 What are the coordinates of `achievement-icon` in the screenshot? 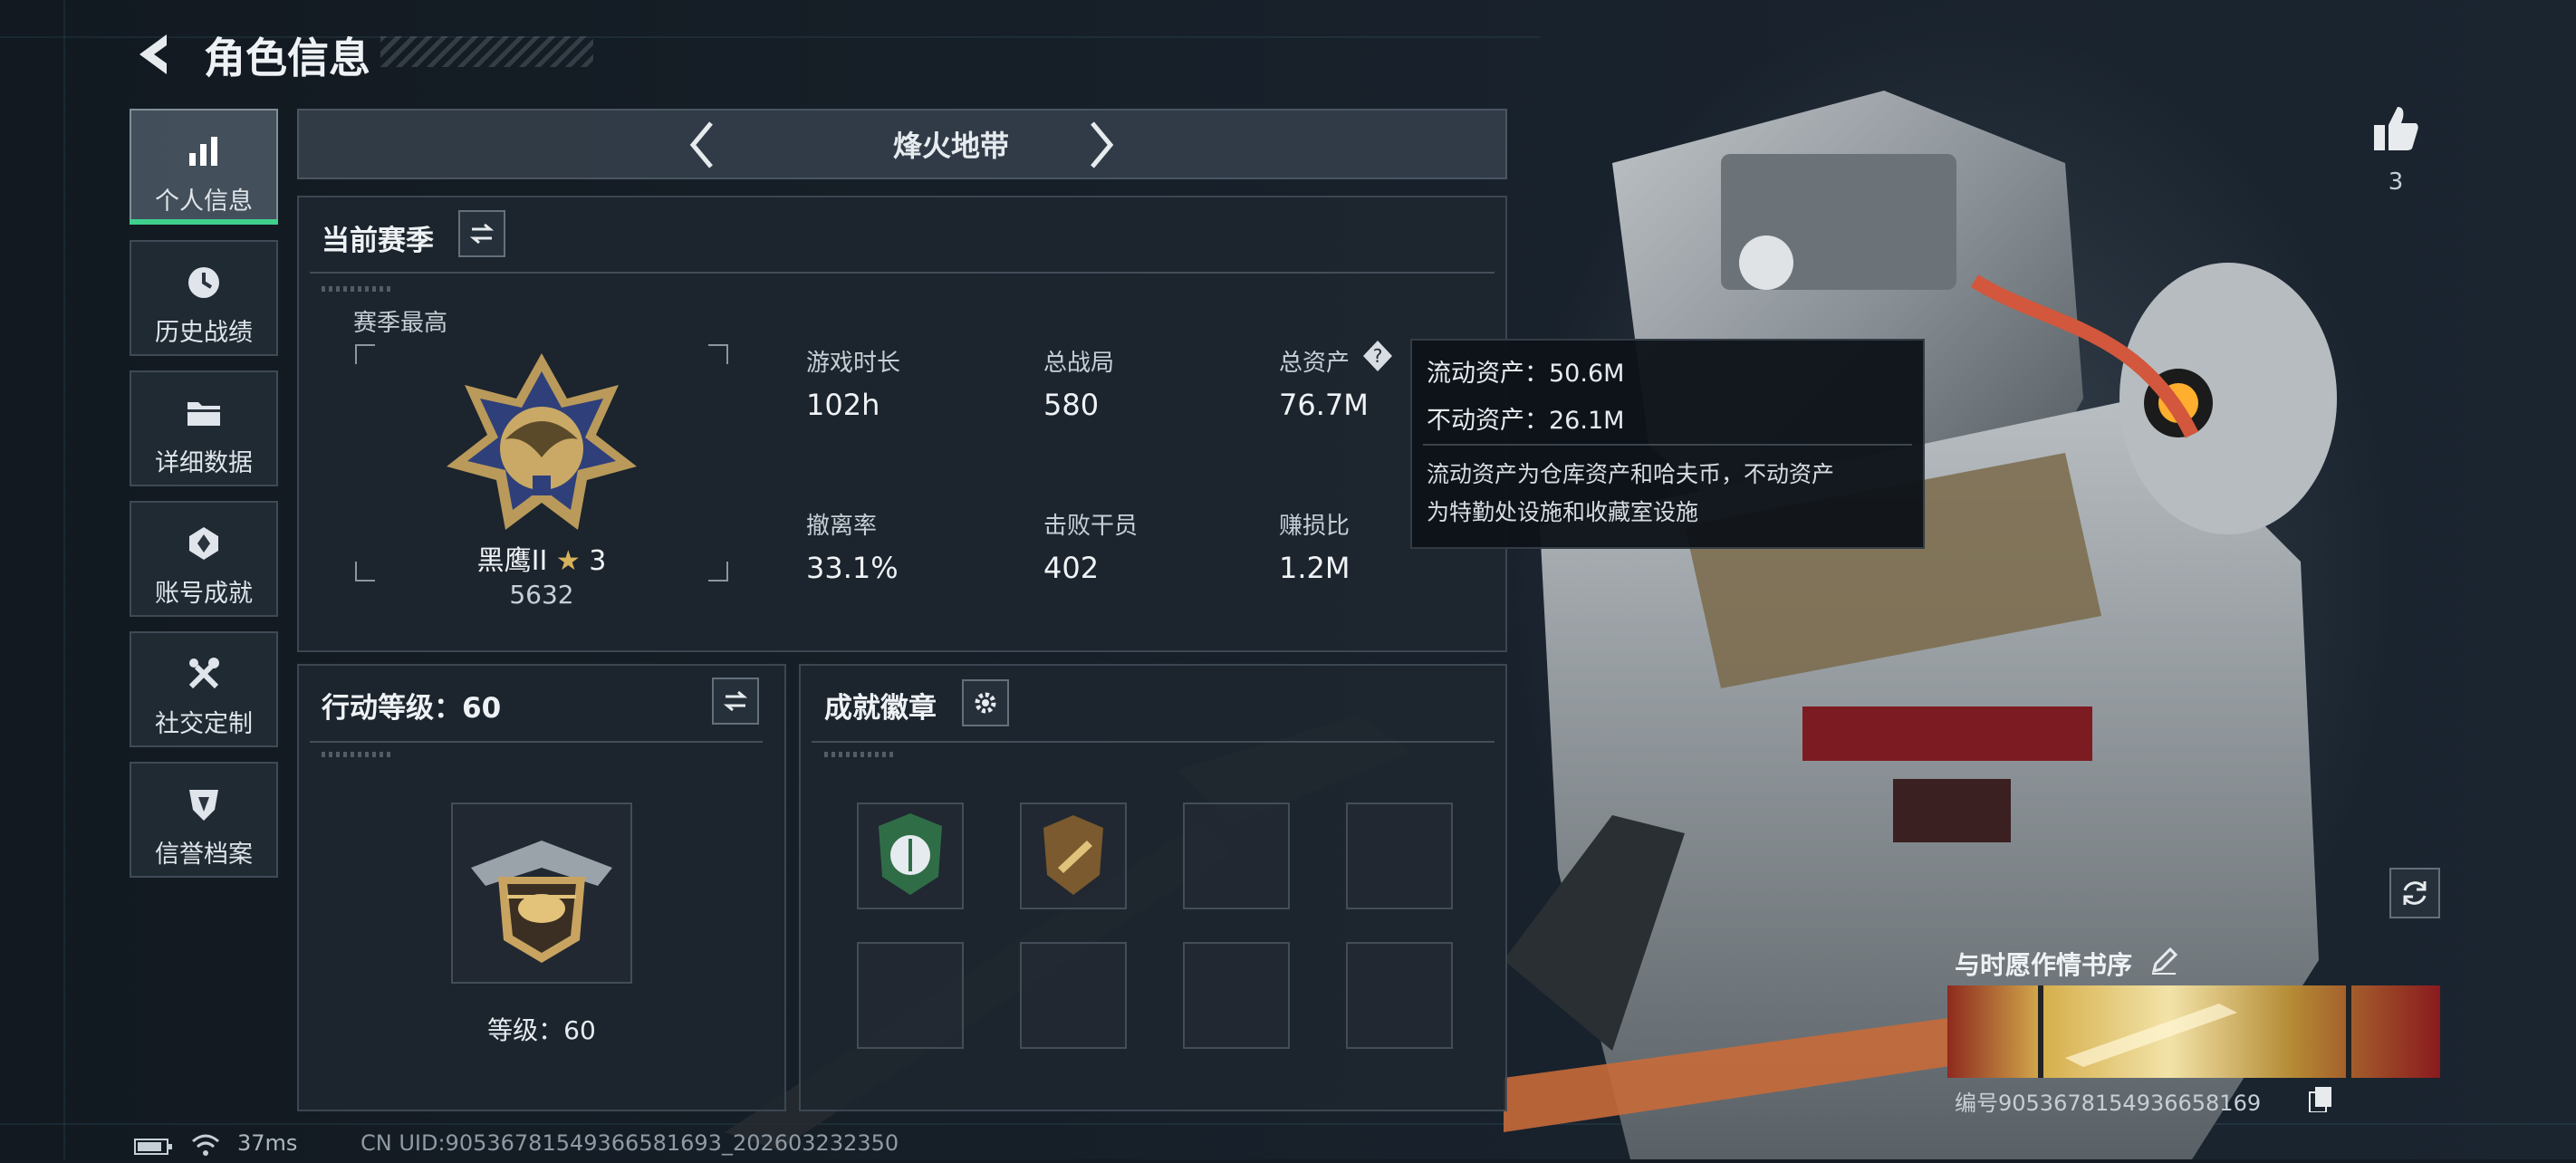 It's located at (203, 543).